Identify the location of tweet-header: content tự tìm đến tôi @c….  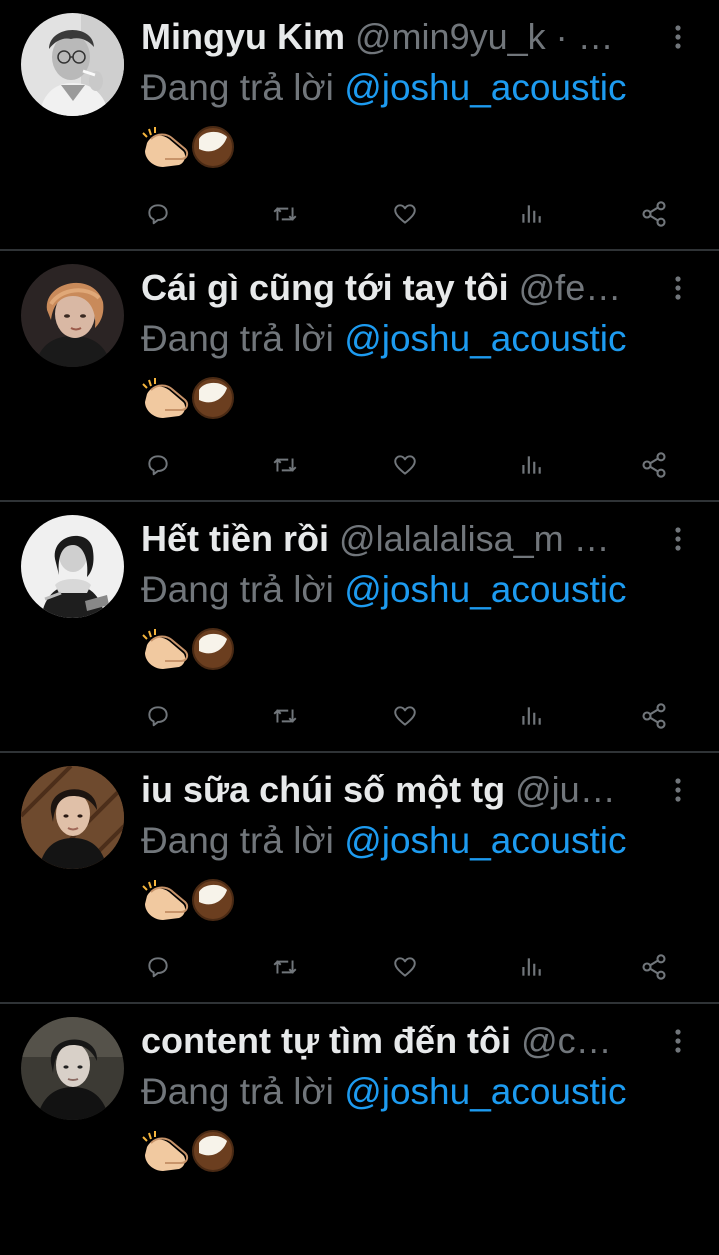
(398, 1041).